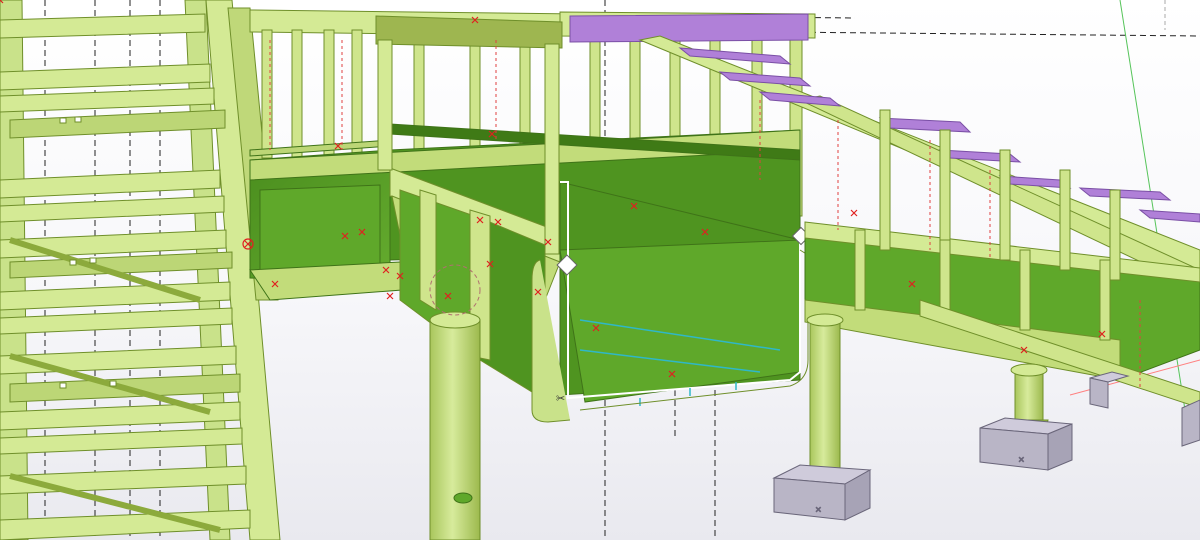 Image resolution: width=1200 pixels, height=540 pixels. I want to click on concrete-footing-2: ×, so click(1026, 444).